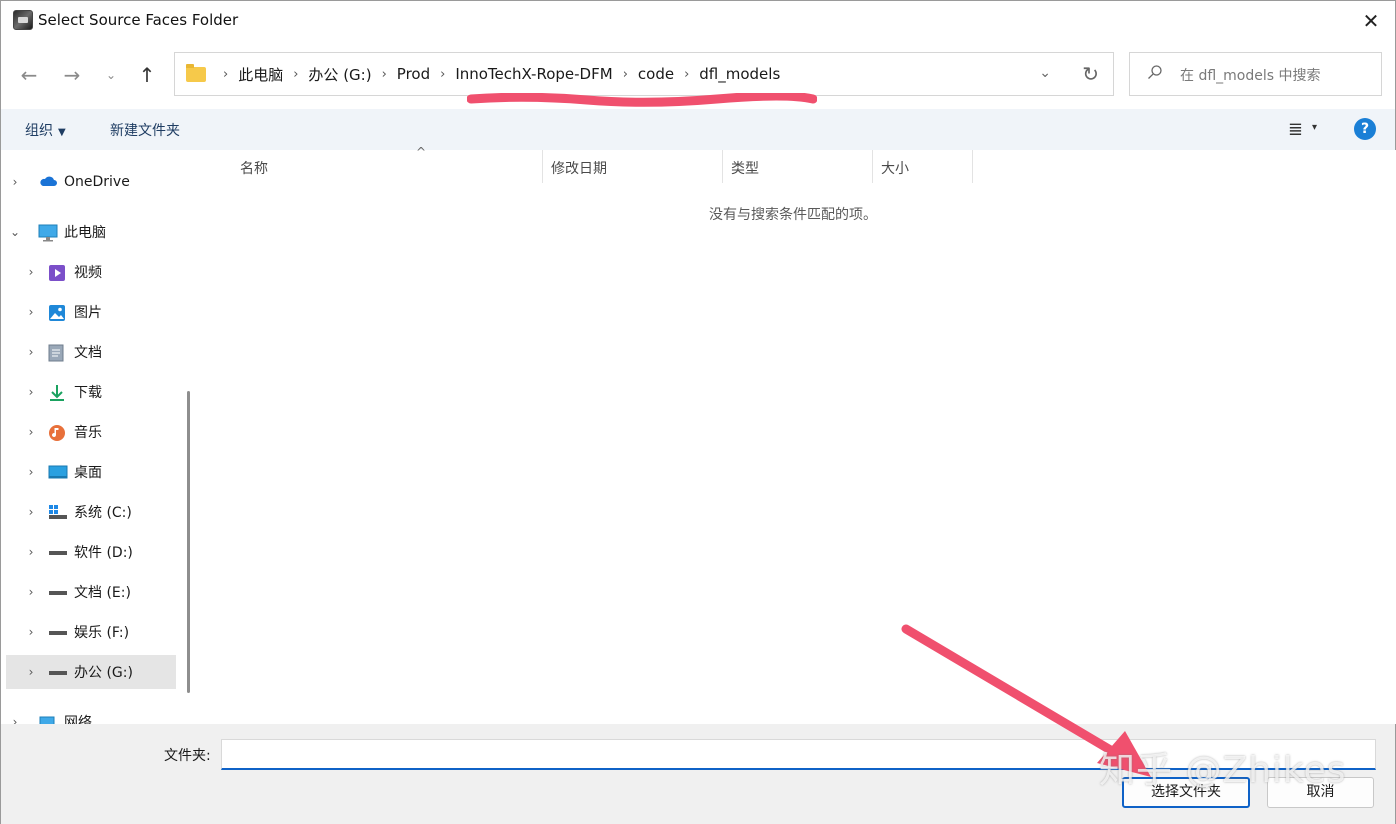  Describe the element at coordinates (413, 74) in the screenshot. I see `breadcrumb-prod: Prod` at that location.